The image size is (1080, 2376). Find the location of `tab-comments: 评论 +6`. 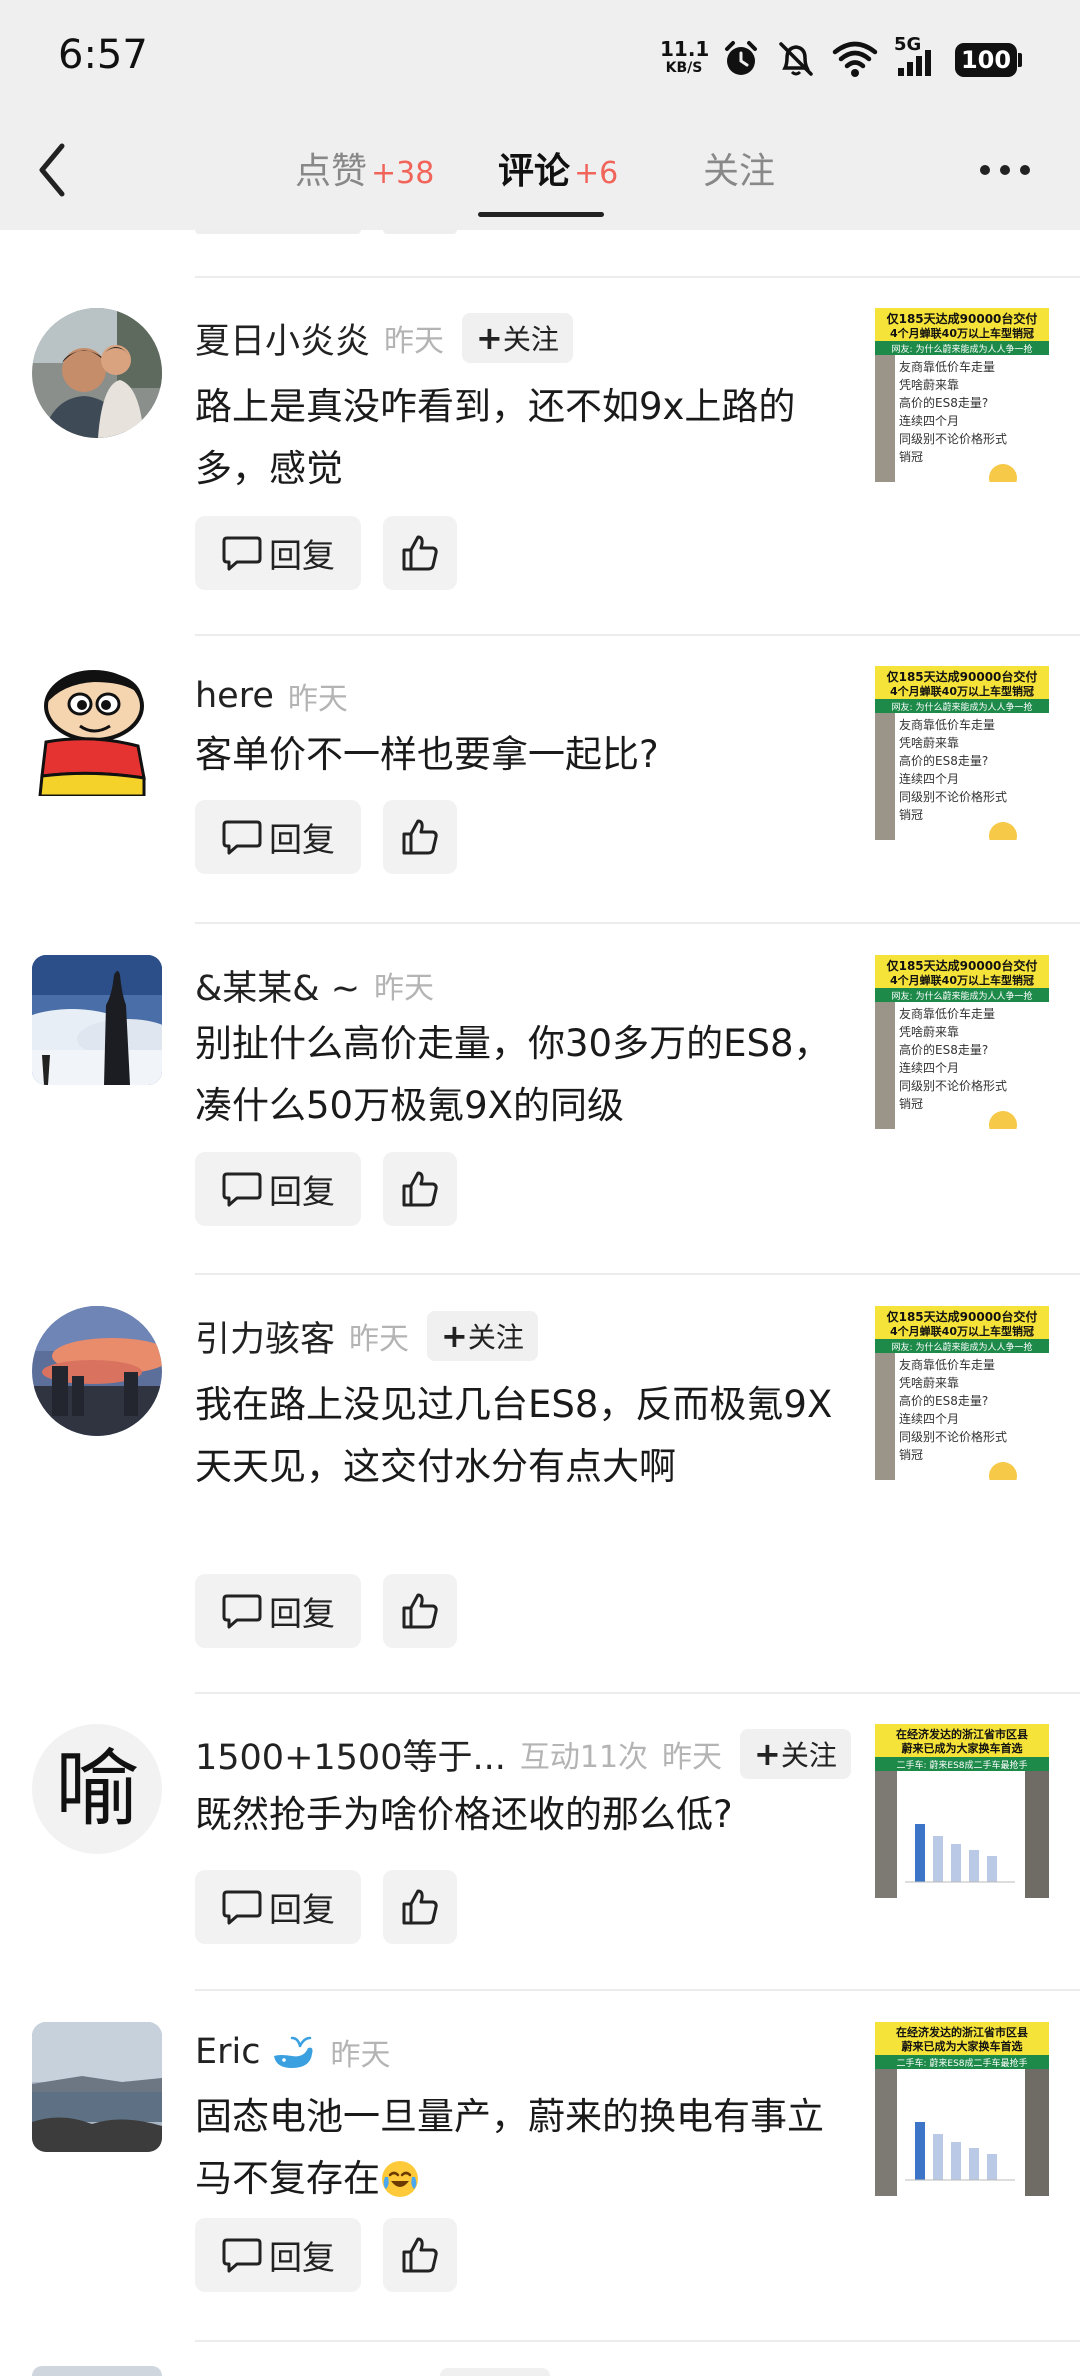

tab-comments: 评论 +6 is located at coordinates (558, 168).